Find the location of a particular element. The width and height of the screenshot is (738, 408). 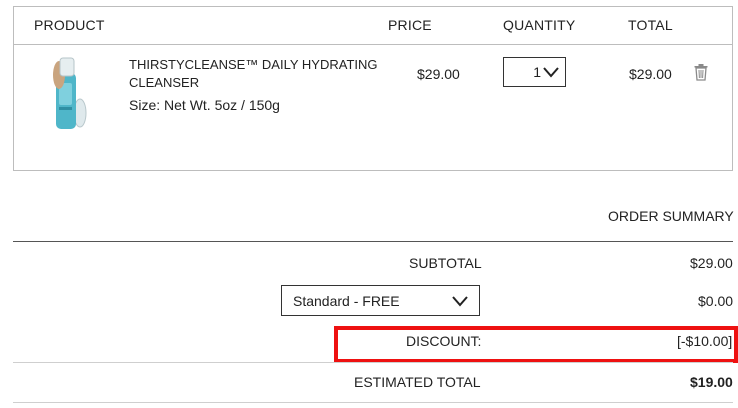

product-size: Size: Net Wt. 5oz / 150g is located at coordinates (204, 105).